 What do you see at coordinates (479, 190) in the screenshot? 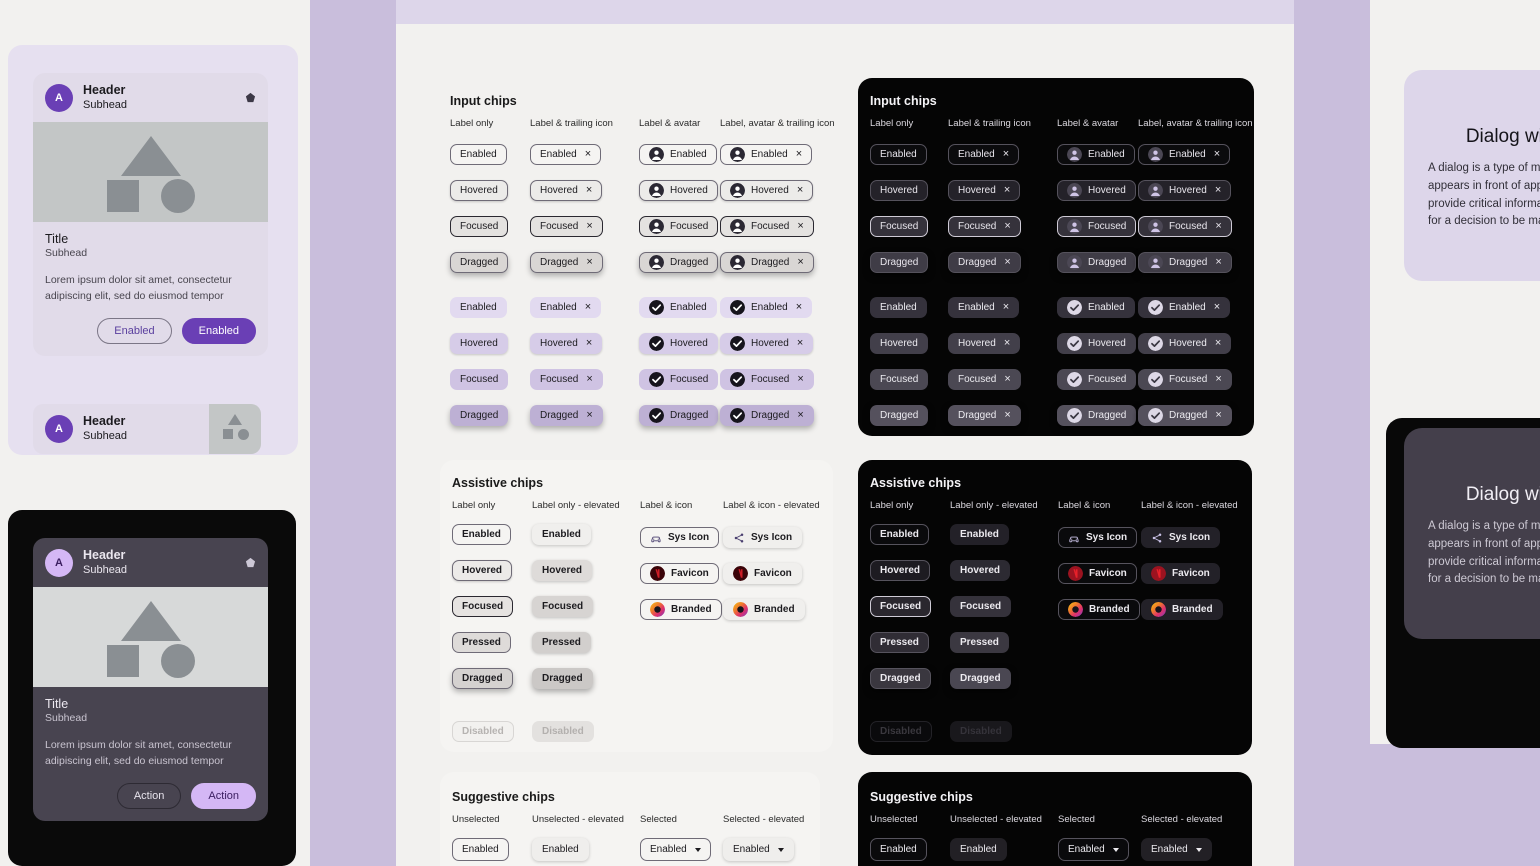
I see `input-chip-label-only: Hovered` at bounding box center [479, 190].